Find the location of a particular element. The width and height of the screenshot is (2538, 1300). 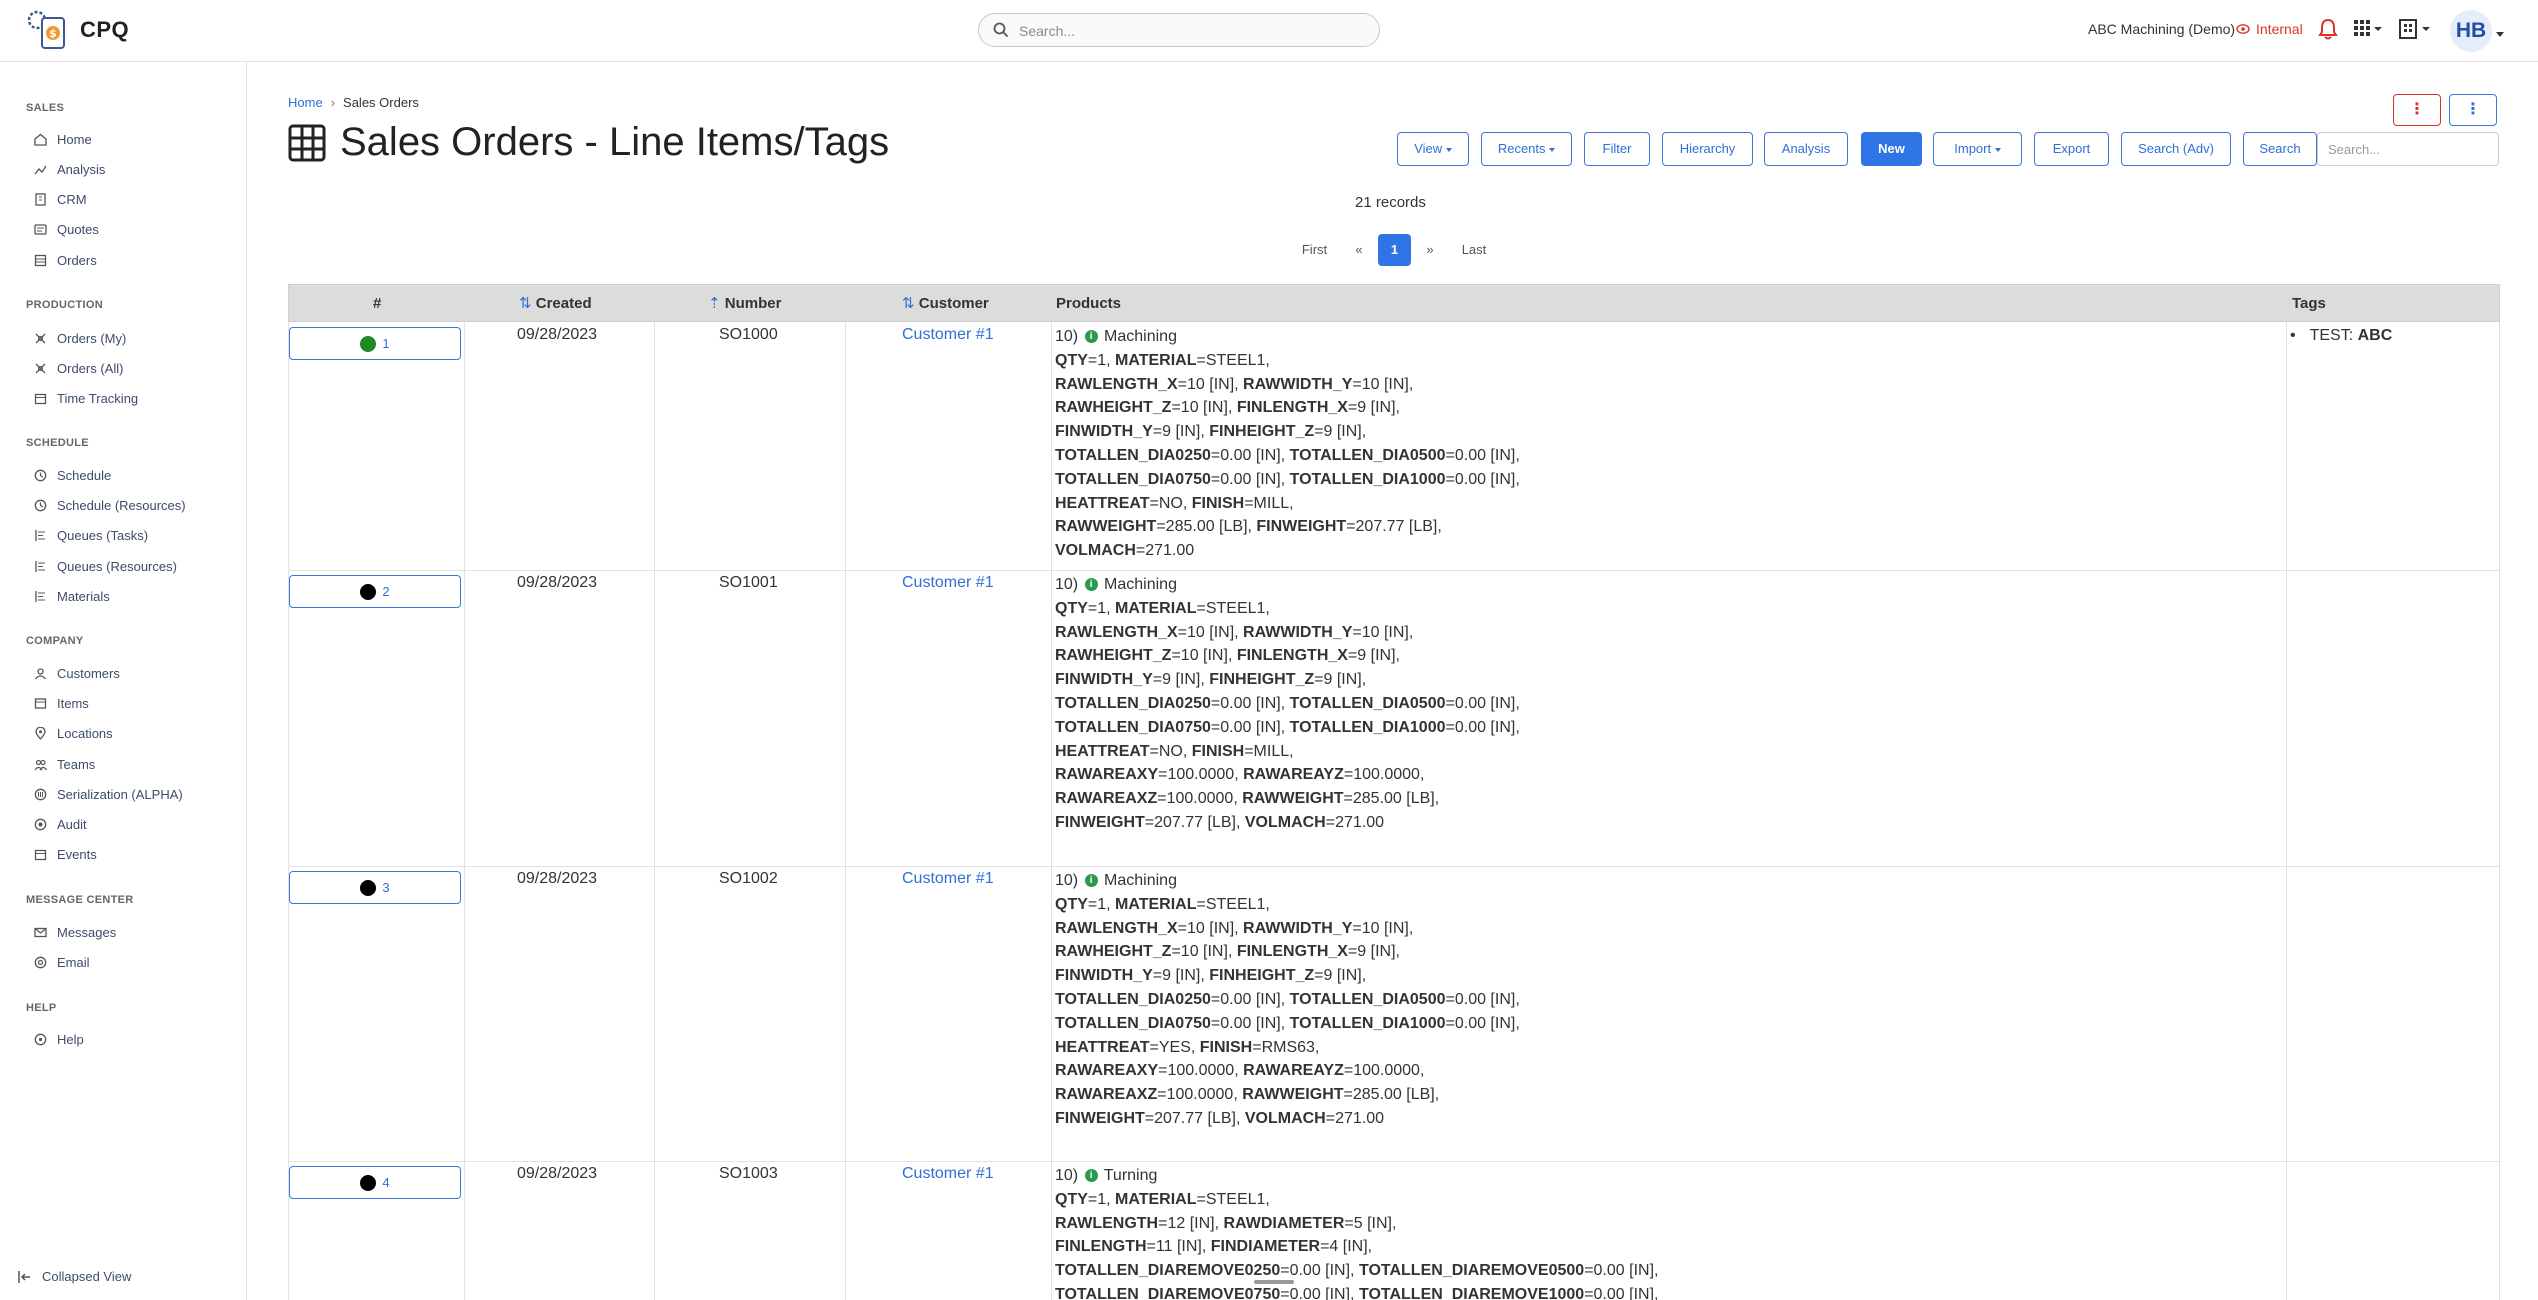

queue-icon is located at coordinates (40, 596).